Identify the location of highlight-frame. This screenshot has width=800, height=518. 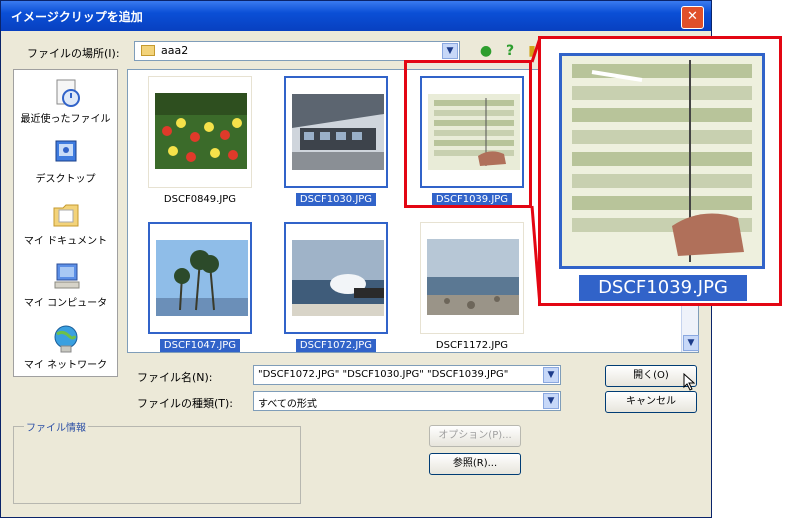
(468, 134).